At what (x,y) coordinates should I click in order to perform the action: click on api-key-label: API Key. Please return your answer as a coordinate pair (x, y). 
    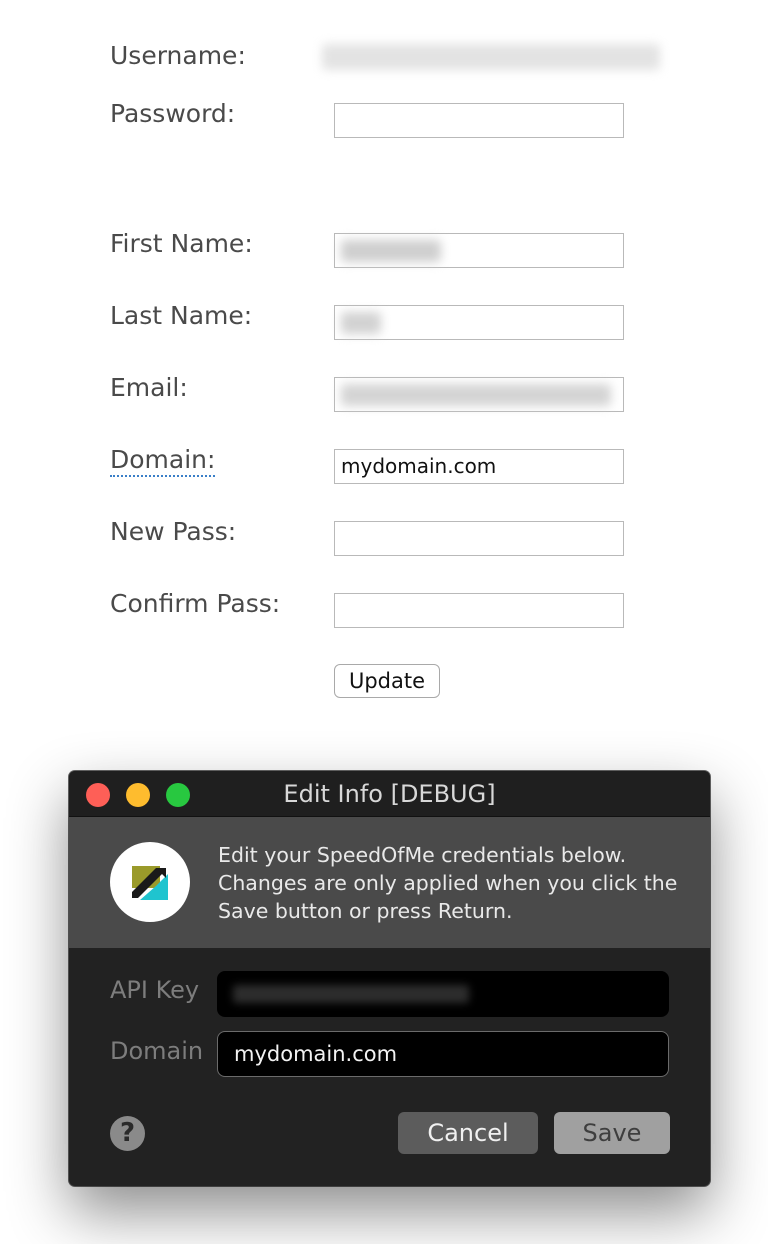
    Looking at the image, I should click on (155, 990).